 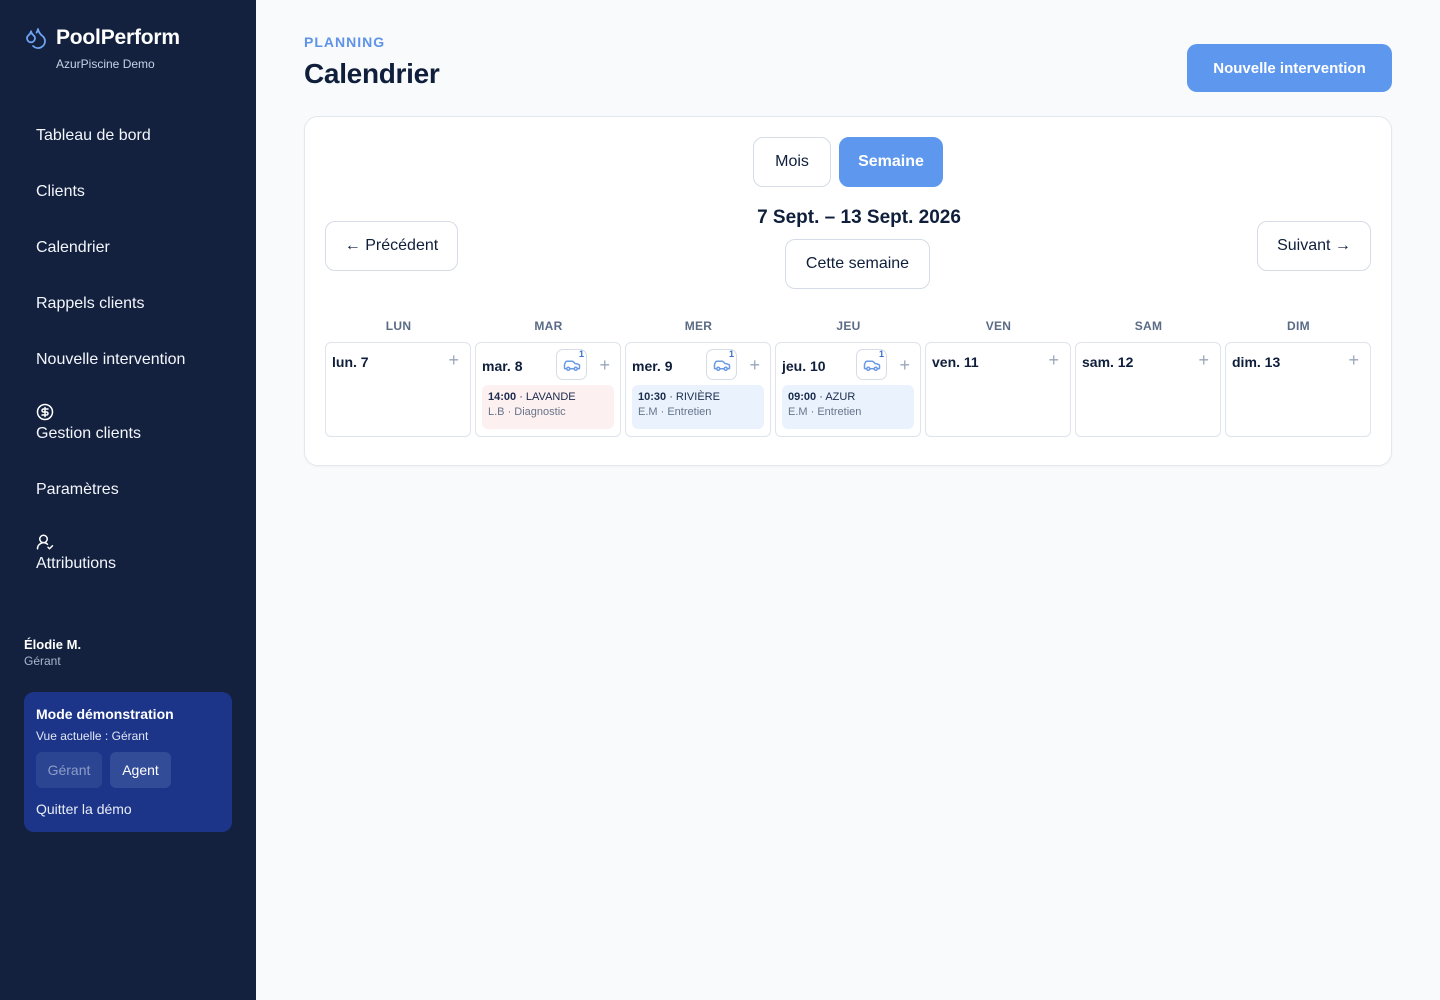 I want to click on intervention-event: 10:30 · RIVIÈRE E.M · Entretien, so click(x=698, y=407).